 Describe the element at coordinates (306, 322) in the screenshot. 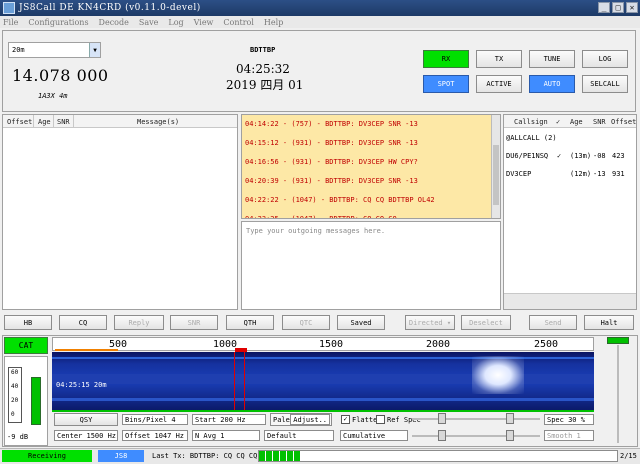

I see `qtc-button: QTC` at that location.